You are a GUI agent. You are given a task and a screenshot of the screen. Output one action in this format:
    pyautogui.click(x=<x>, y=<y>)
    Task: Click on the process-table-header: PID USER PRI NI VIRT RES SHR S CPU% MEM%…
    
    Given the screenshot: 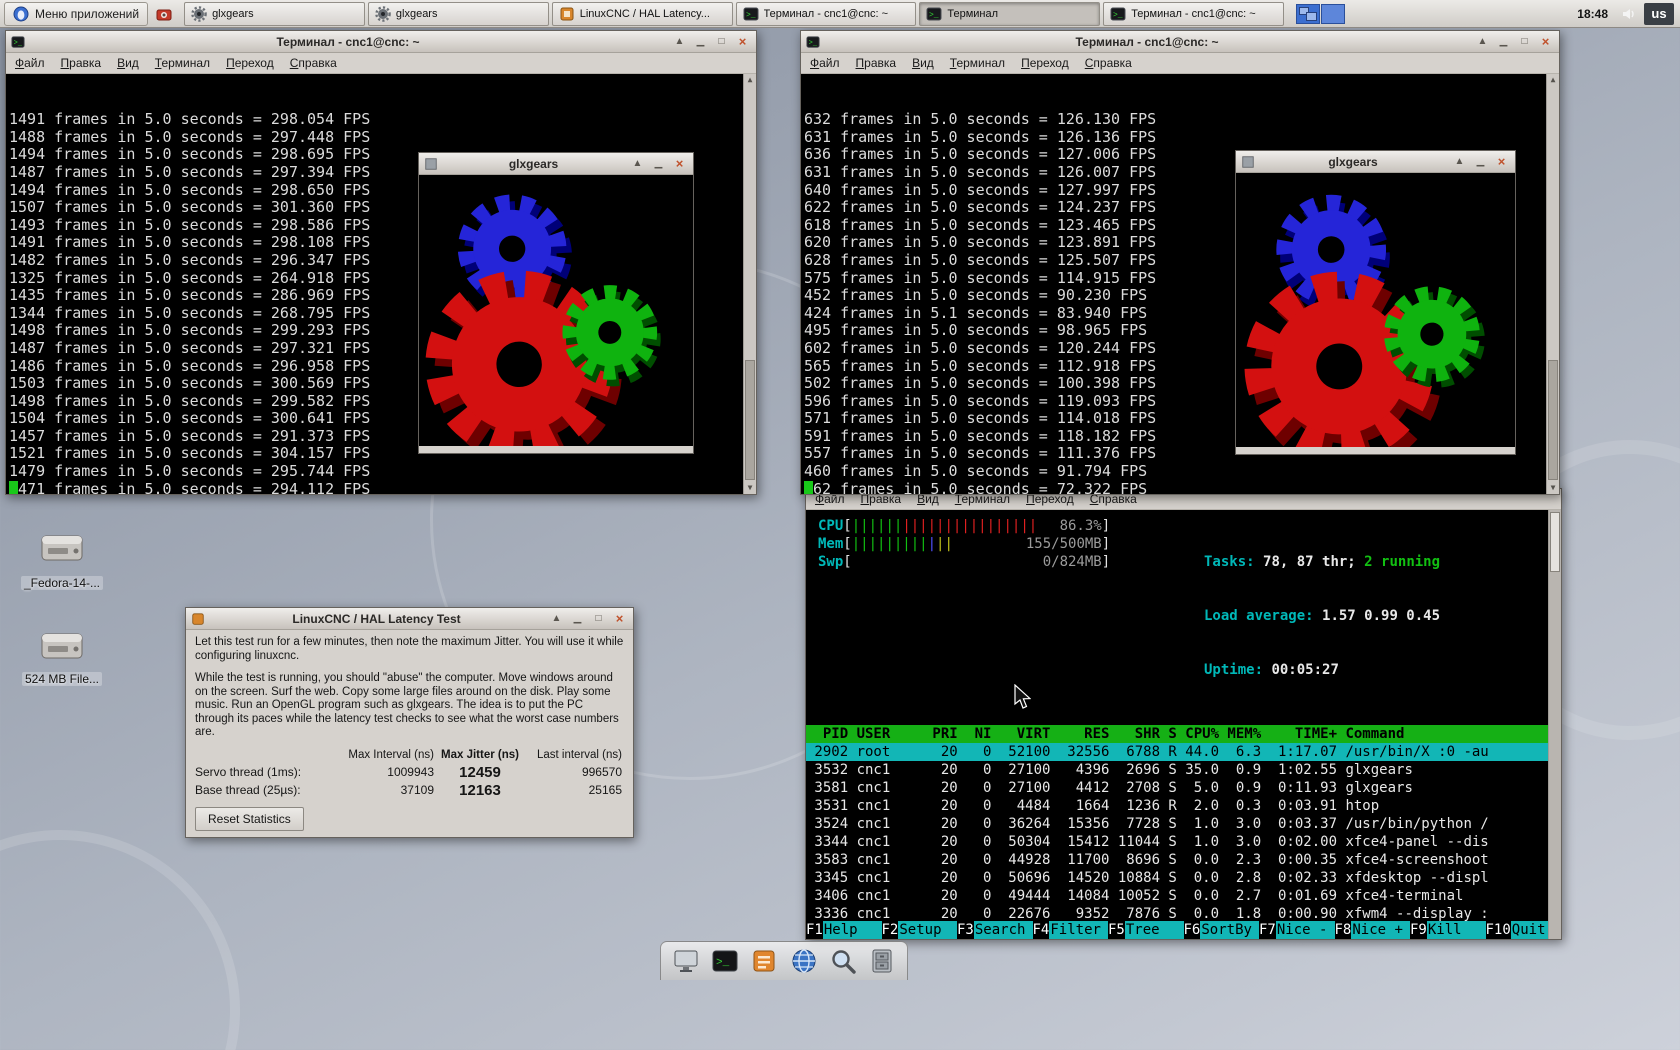 What is the action you would take?
    pyautogui.click(x=1183, y=734)
    